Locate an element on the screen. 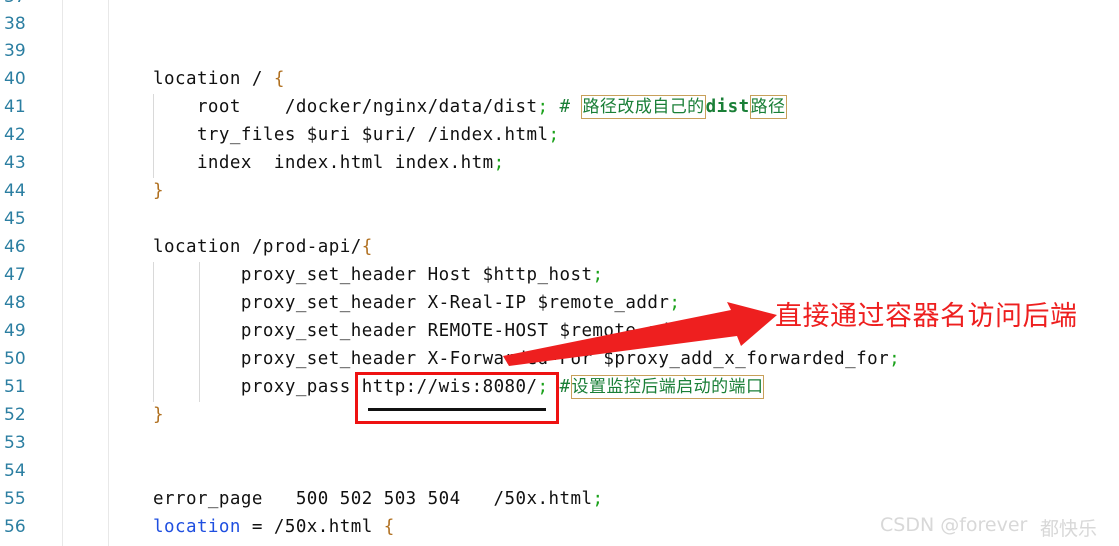 This screenshot has height=546, width=1119. code-line-56: location = /50x.html { is located at coordinates (274, 527).